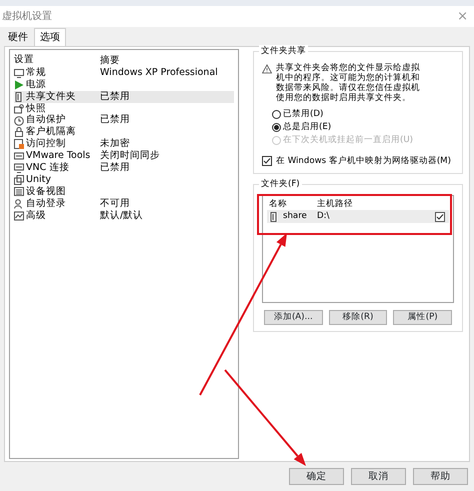  What do you see at coordinates (36, 215) in the screenshot?
I see `setting-name: 高级` at bounding box center [36, 215].